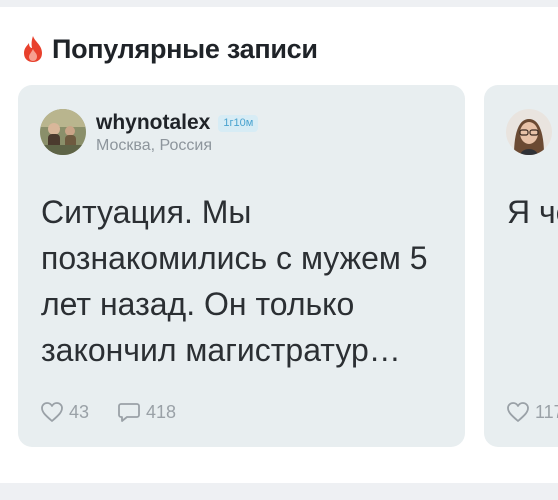  I want to click on like-count: 43, so click(79, 411).